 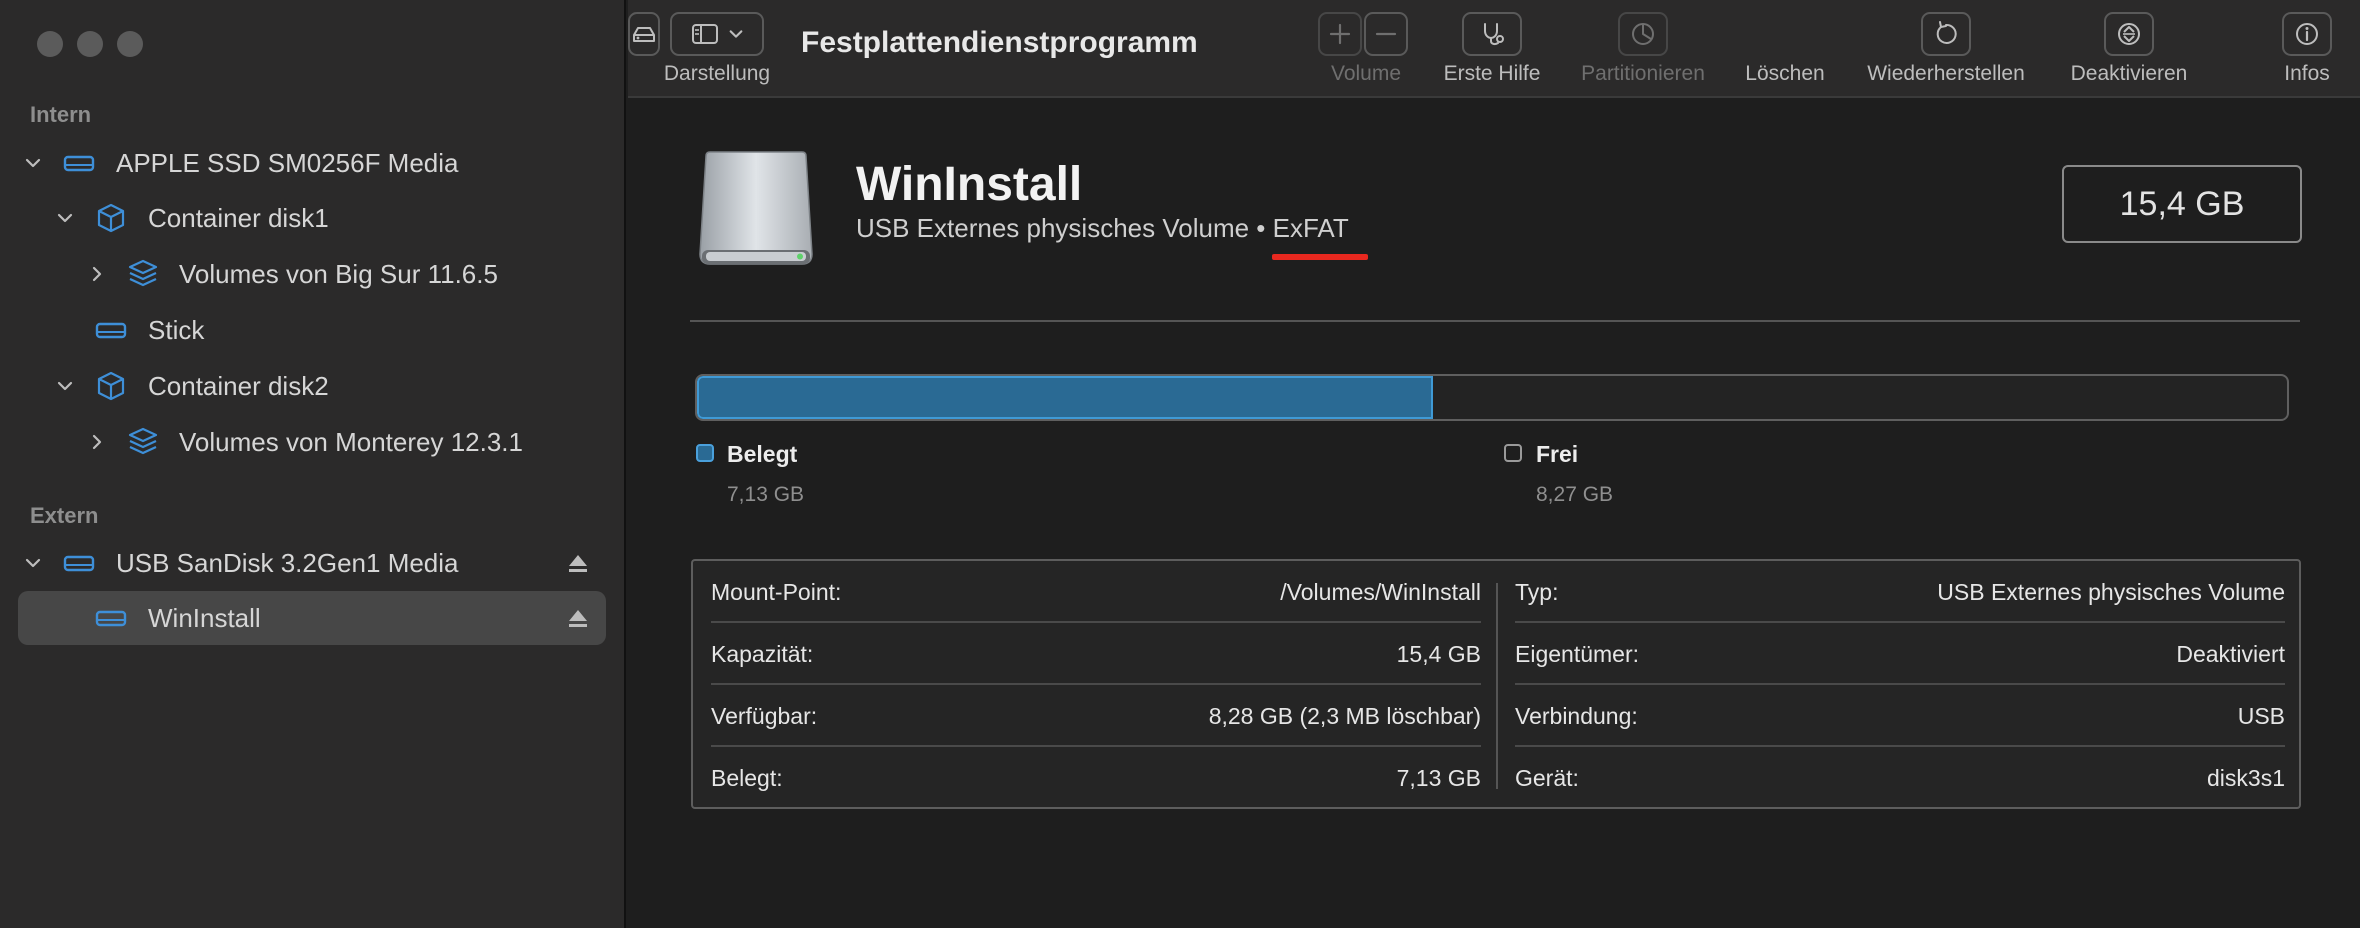 I want to click on sidebar-item-label: Volumes von Big Sur 11.6.5, so click(x=338, y=273).